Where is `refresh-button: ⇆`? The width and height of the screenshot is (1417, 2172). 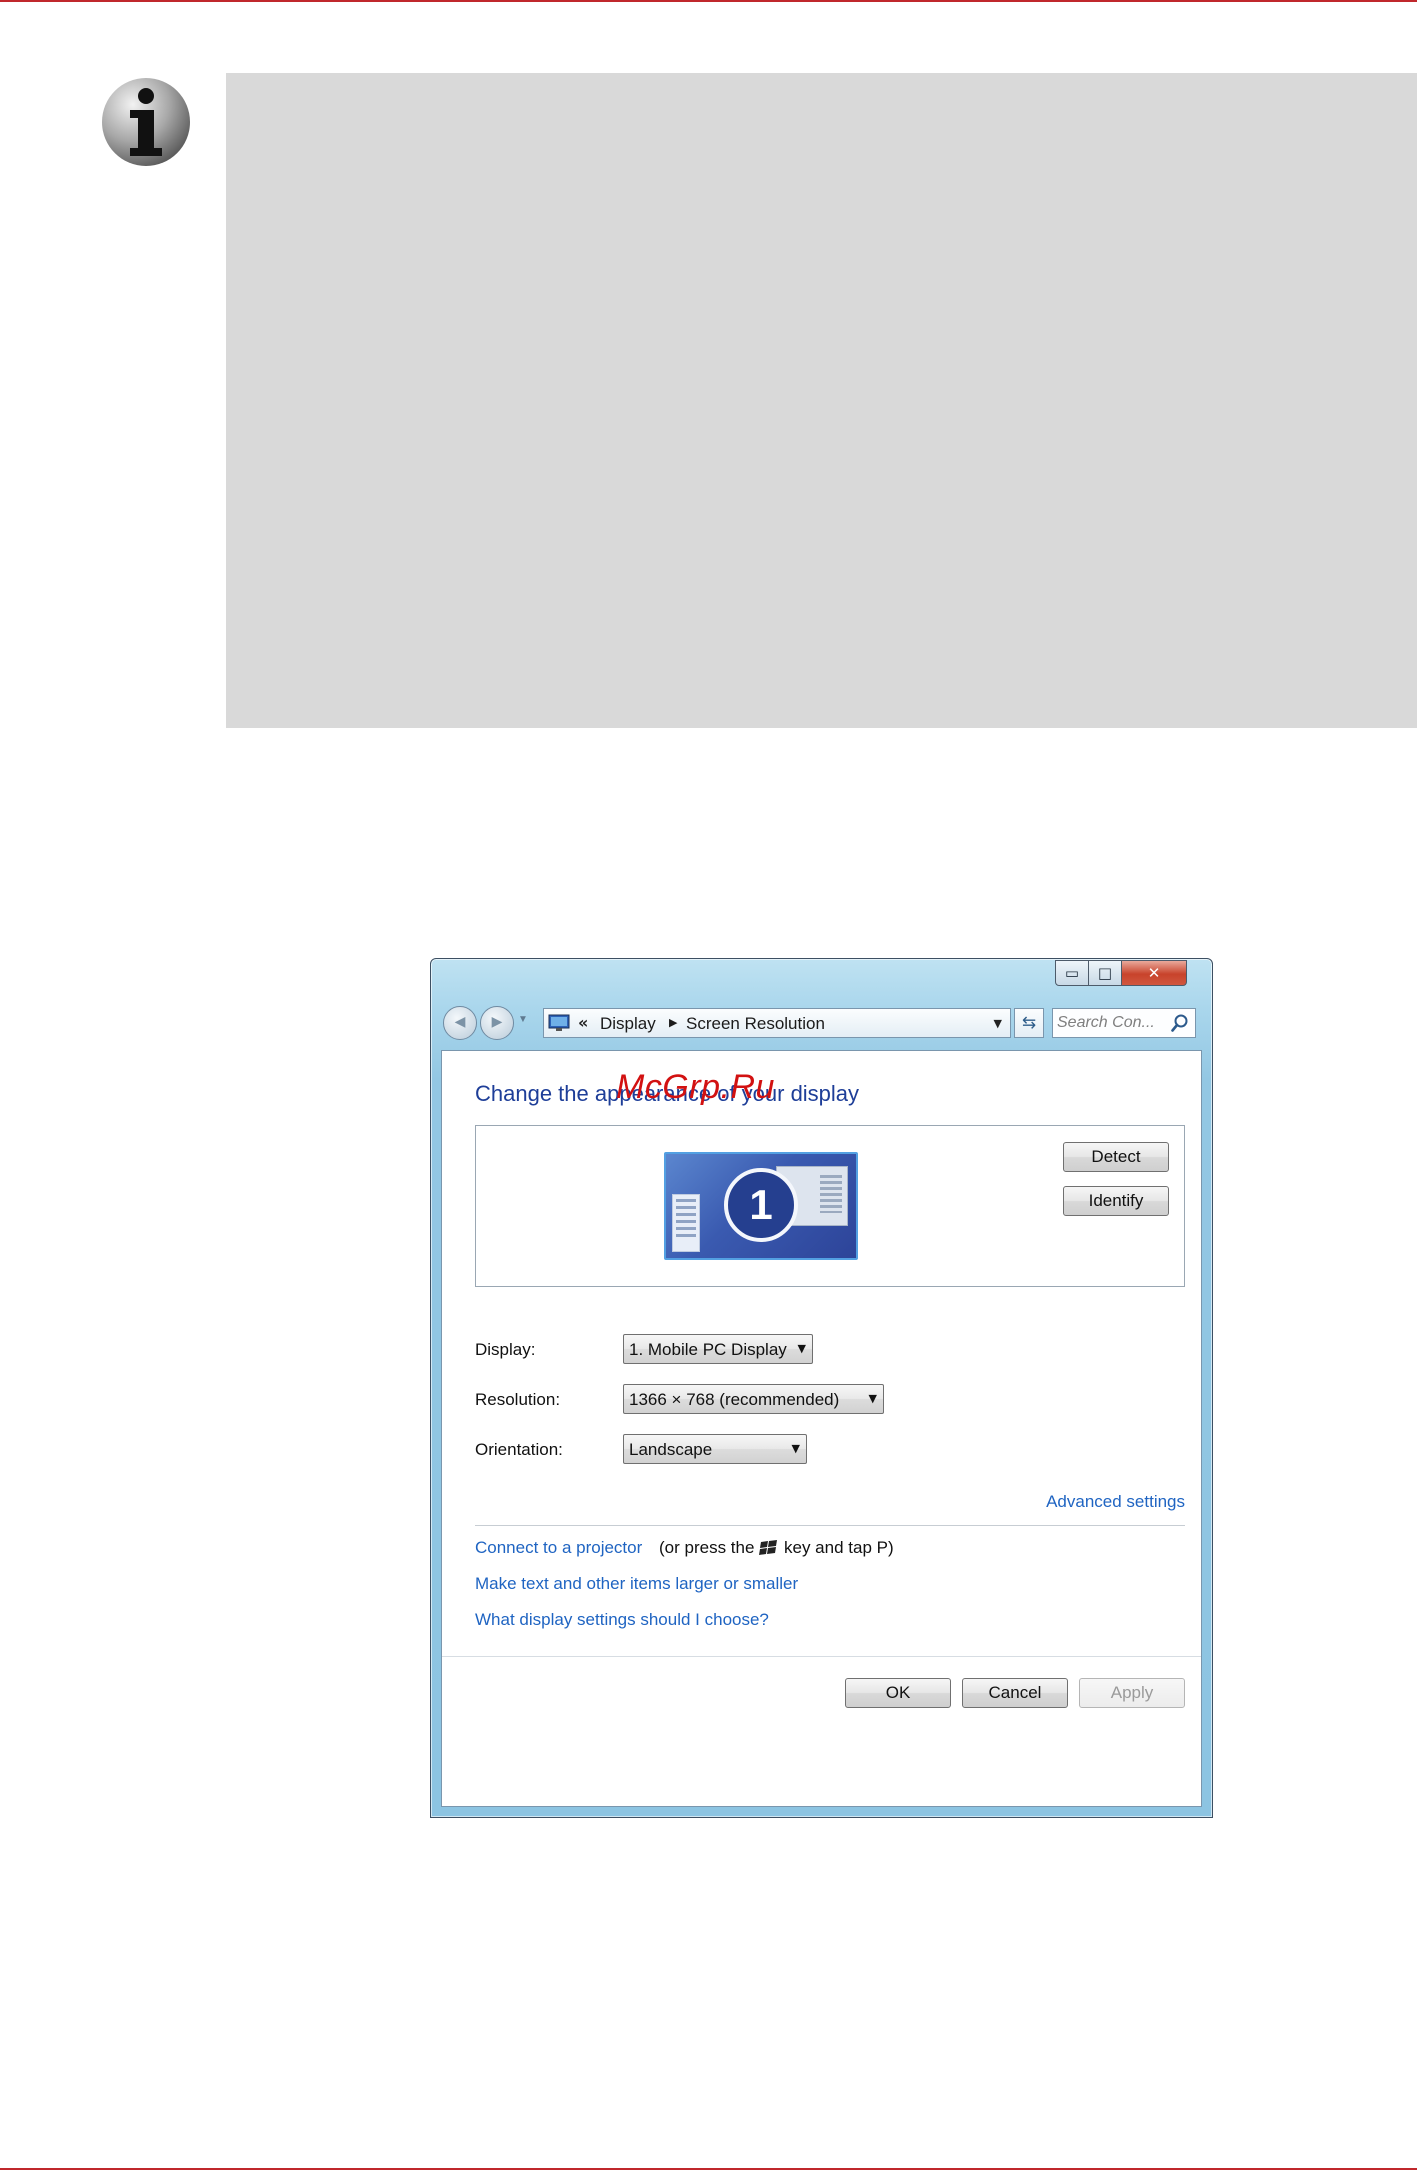 refresh-button: ⇆ is located at coordinates (1029, 1023).